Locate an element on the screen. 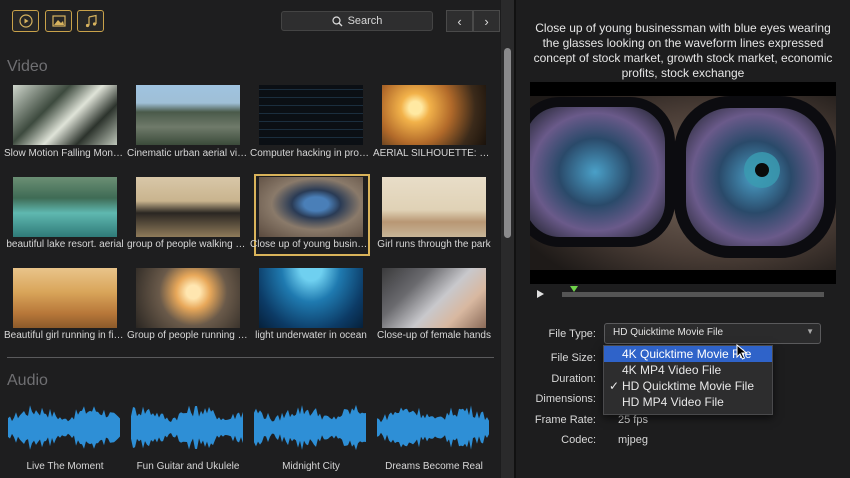  video-caption-2: Cinematic urban aerial view is located at coordinates (188, 153).